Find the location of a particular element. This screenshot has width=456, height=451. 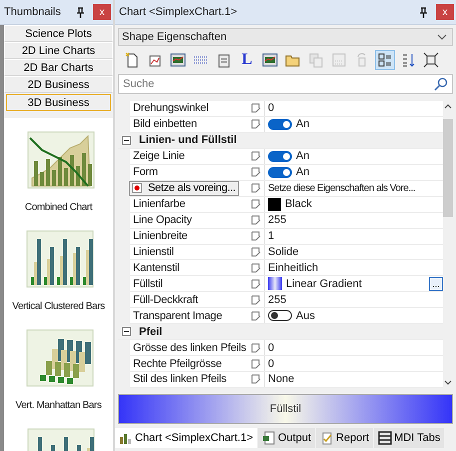

categorized-tool-button is located at coordinates (385, 60).